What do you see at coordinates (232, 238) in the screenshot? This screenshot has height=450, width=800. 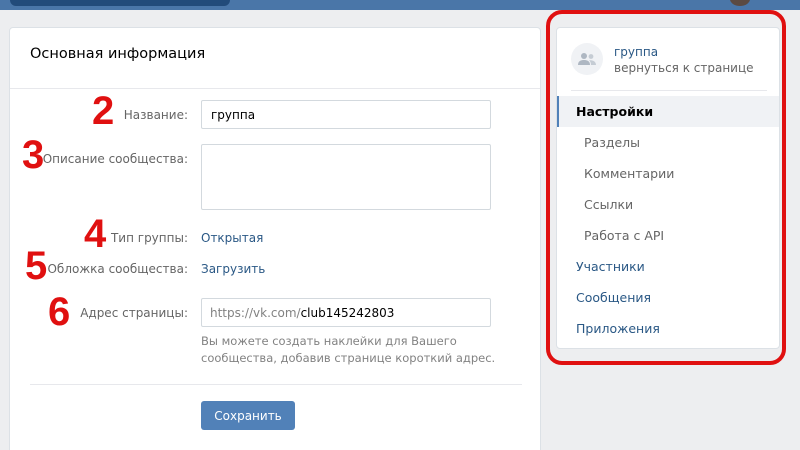 I see `group-type-link: Открытая` at bounding box center [232, 238].